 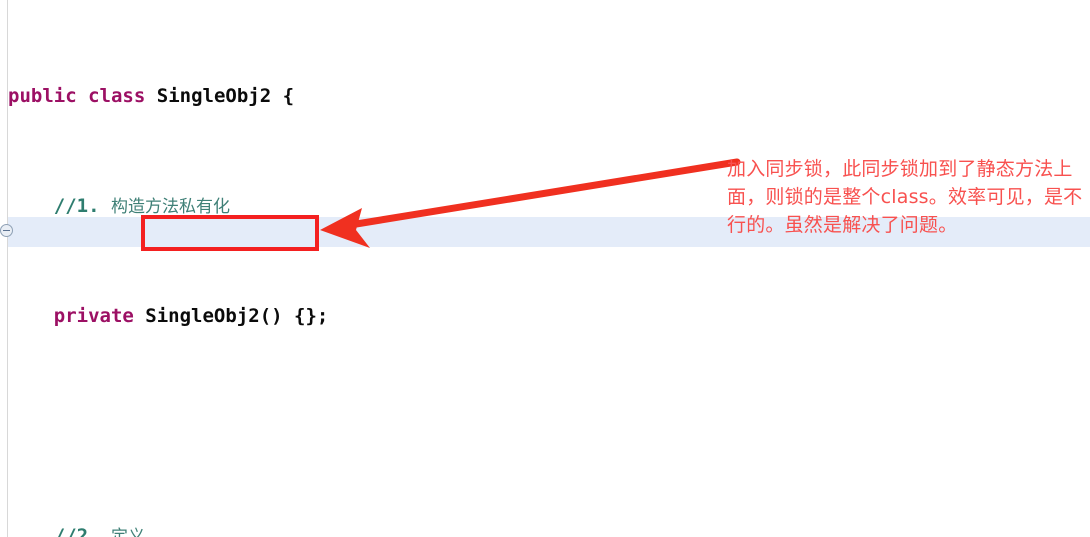 What do you see at coordinates (294, 315) in the screenshot?
I see `constructor-body: () {};` at bounding box center [294, 315].